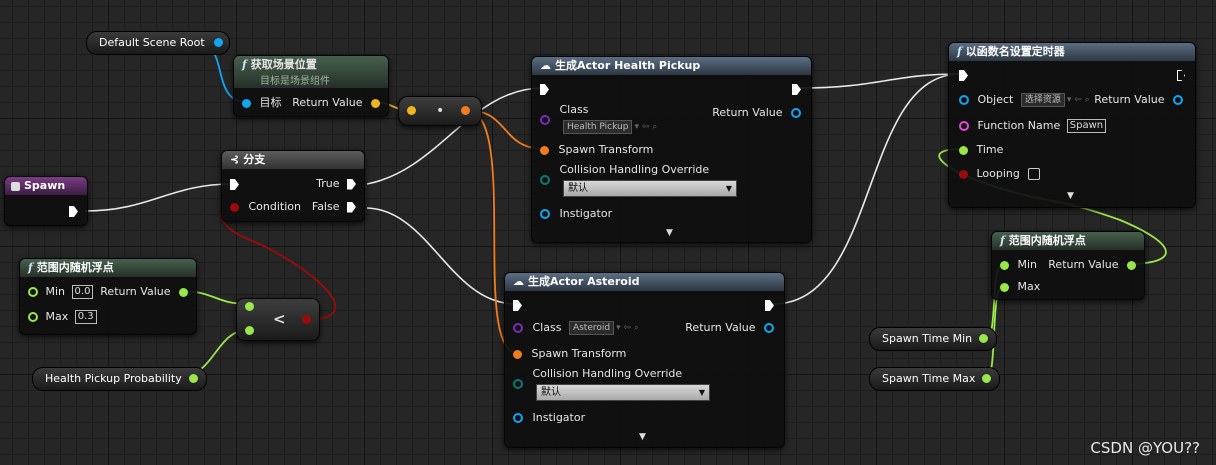 This screenshot has height=465, width=1216. What do you see at coordinates (1015, 51) in the screenshot?
I see `set-timer-title: 以函数名设置定时器` at bounding box center [1015, 51].